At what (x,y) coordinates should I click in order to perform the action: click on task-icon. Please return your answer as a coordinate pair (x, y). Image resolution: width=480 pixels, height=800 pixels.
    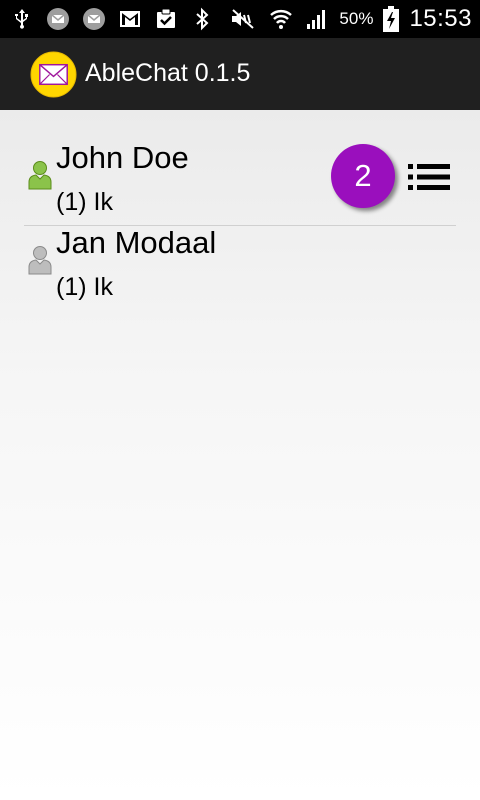
    Looking at the image, I should click on (166, 18).